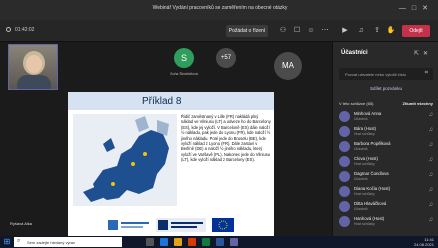 The height and width of the screenshot is (248, 438). What do you see at coordinates (377, 31) in the screenshot?
I see `share-icon: ⇪` at bounding box center [377, 31].